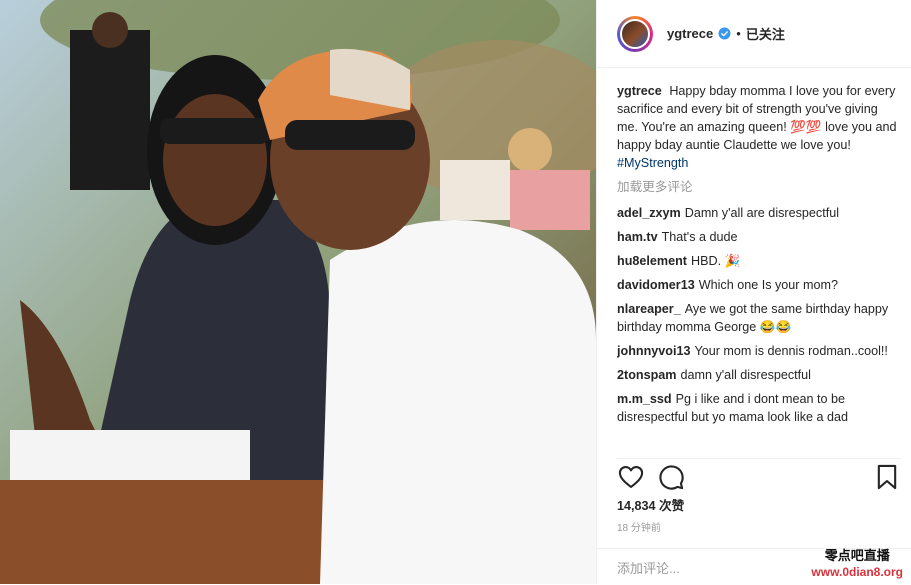 The width and height of the screenshot is (911, 585). What do you see at coordinates (649, 213) in the screenshot?
I see `comment-username: adel_zxym` at bounding box center [649, 213].